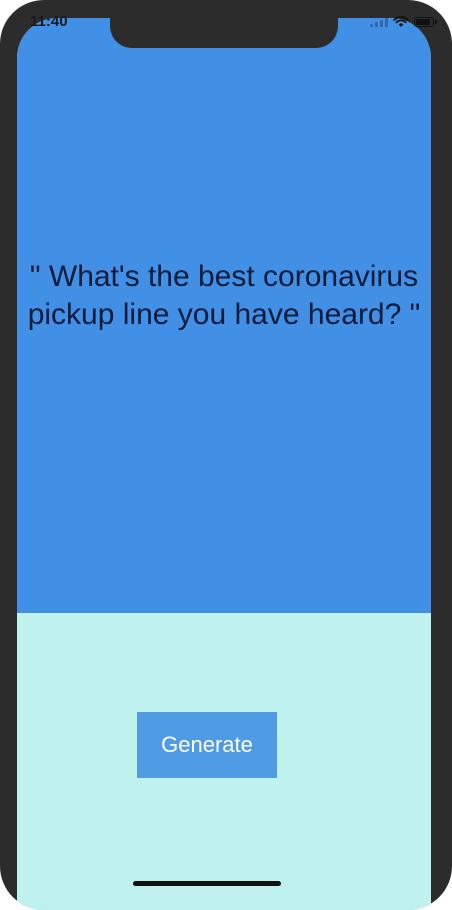 This screenshot has width=452, height=910. Describe the element at coordinates (207, 745) in the screenshot. I see `generate-button: Generate` at that location.